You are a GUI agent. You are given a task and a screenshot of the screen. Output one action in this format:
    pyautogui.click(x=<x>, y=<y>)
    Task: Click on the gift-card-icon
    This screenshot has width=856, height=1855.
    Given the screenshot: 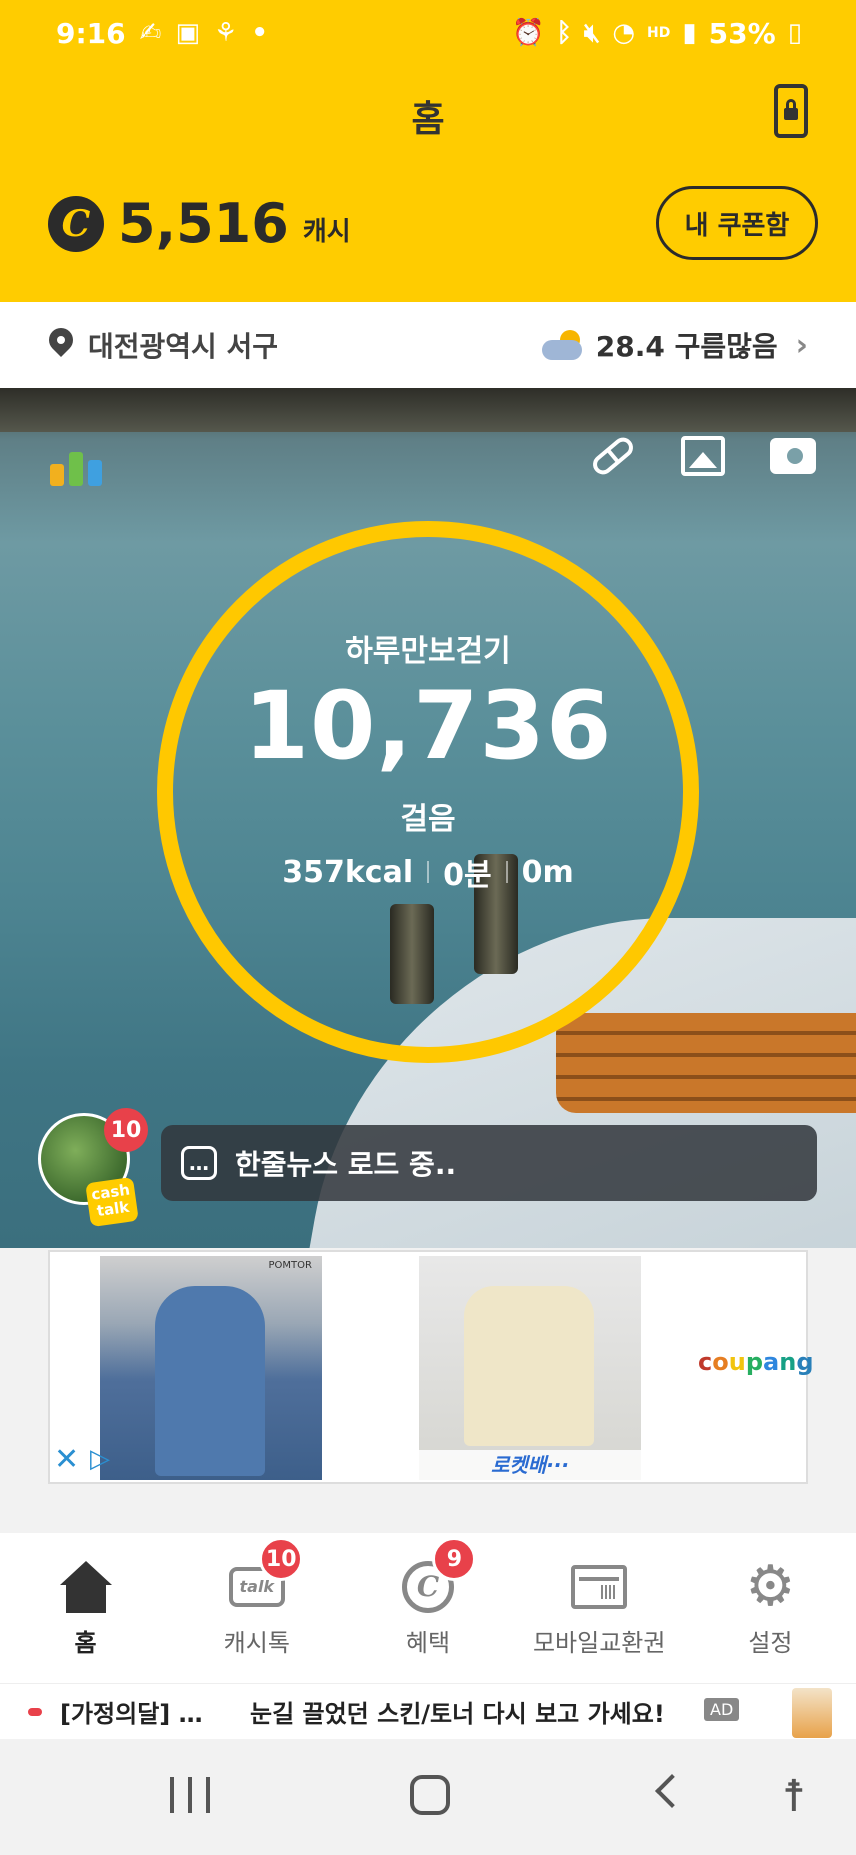 What is the action you would take?
    pyautogui.click(x=599, y=1586)
    